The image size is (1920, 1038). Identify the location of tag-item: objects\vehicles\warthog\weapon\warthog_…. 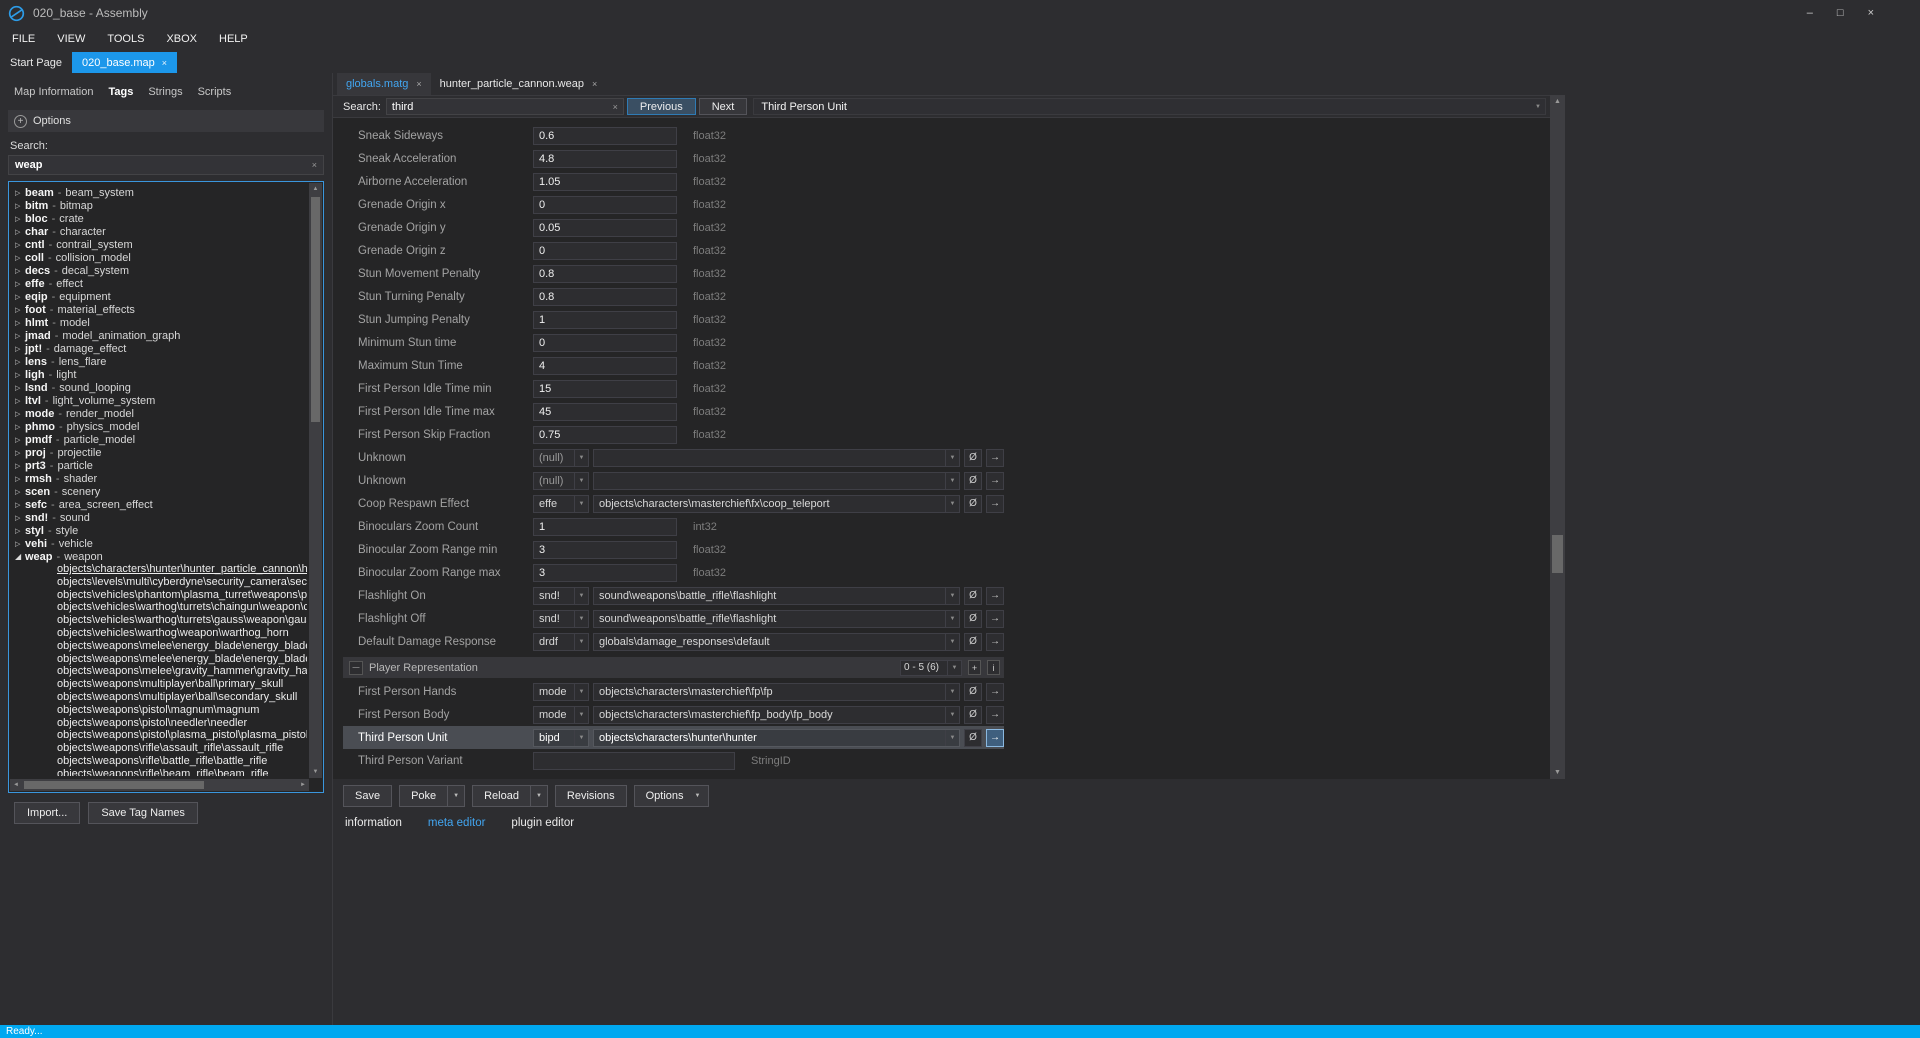
(159, 633).